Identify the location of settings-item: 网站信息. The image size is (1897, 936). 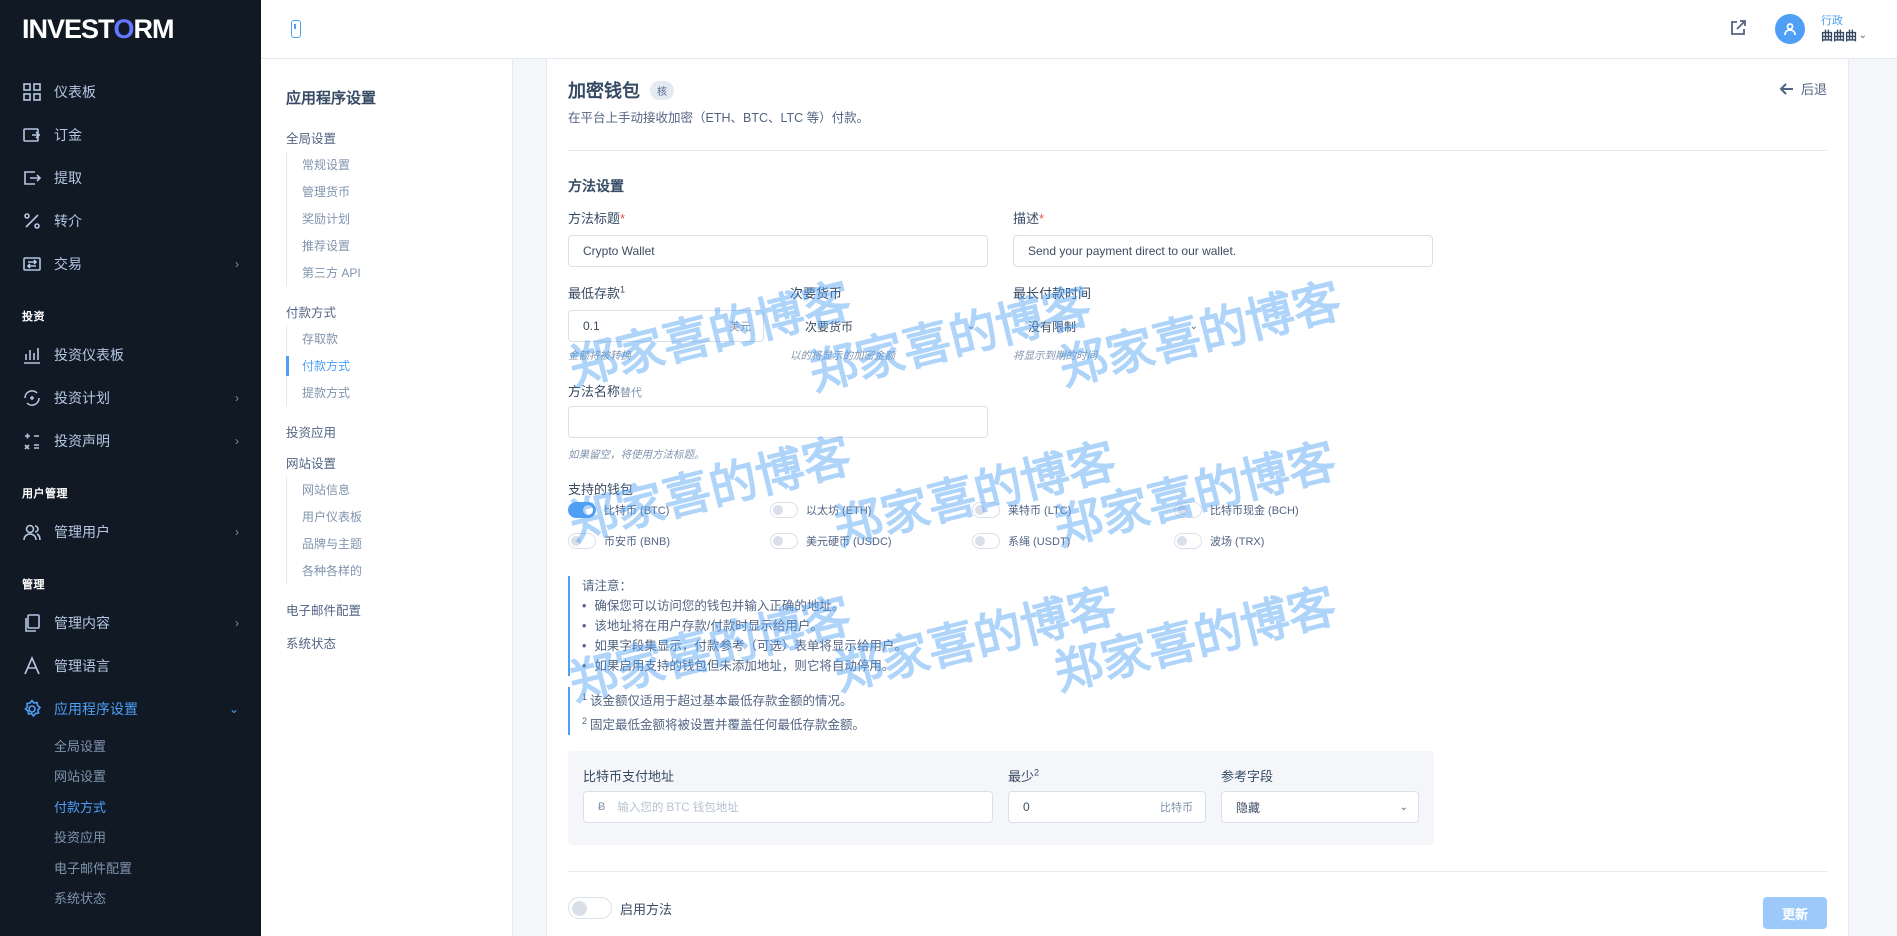
(399, 489).